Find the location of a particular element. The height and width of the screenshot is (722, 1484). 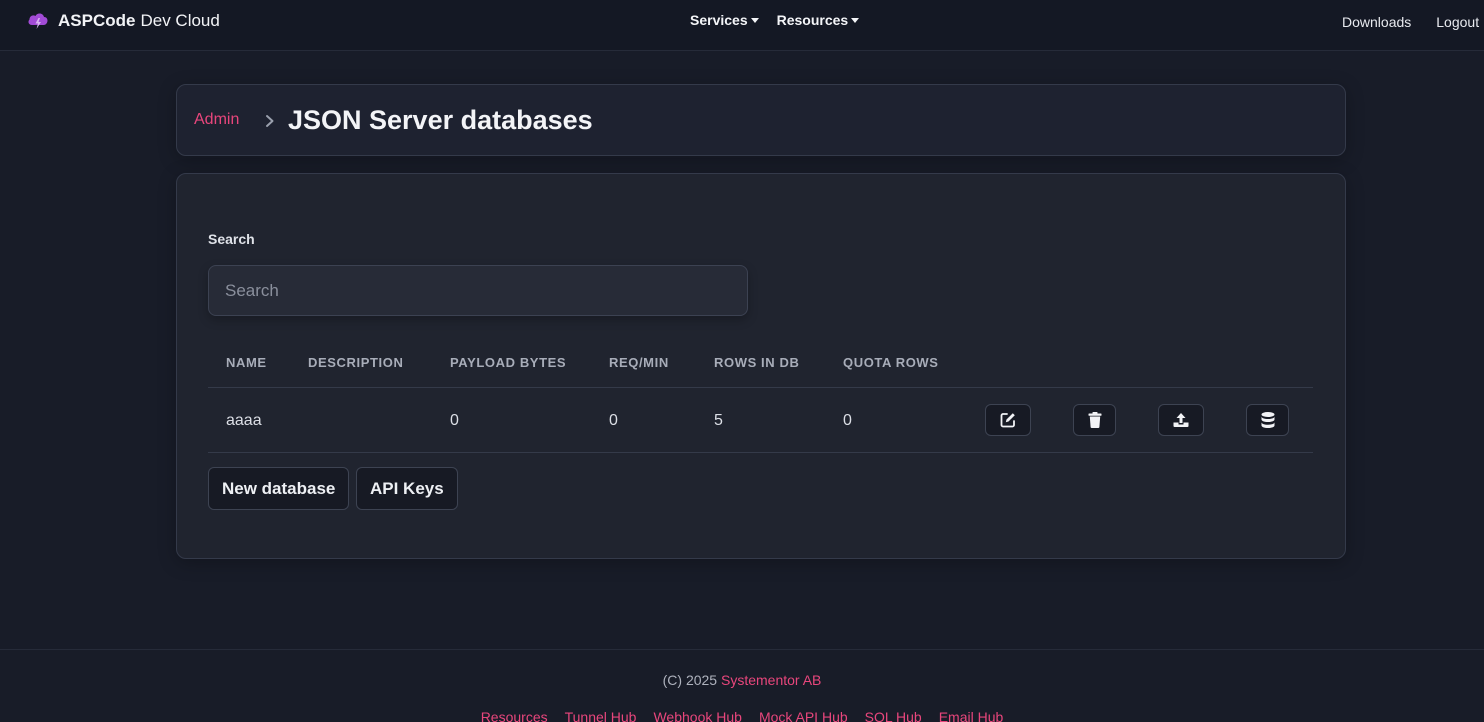

resources-menu: Resources is located at coordinates (818, 20).